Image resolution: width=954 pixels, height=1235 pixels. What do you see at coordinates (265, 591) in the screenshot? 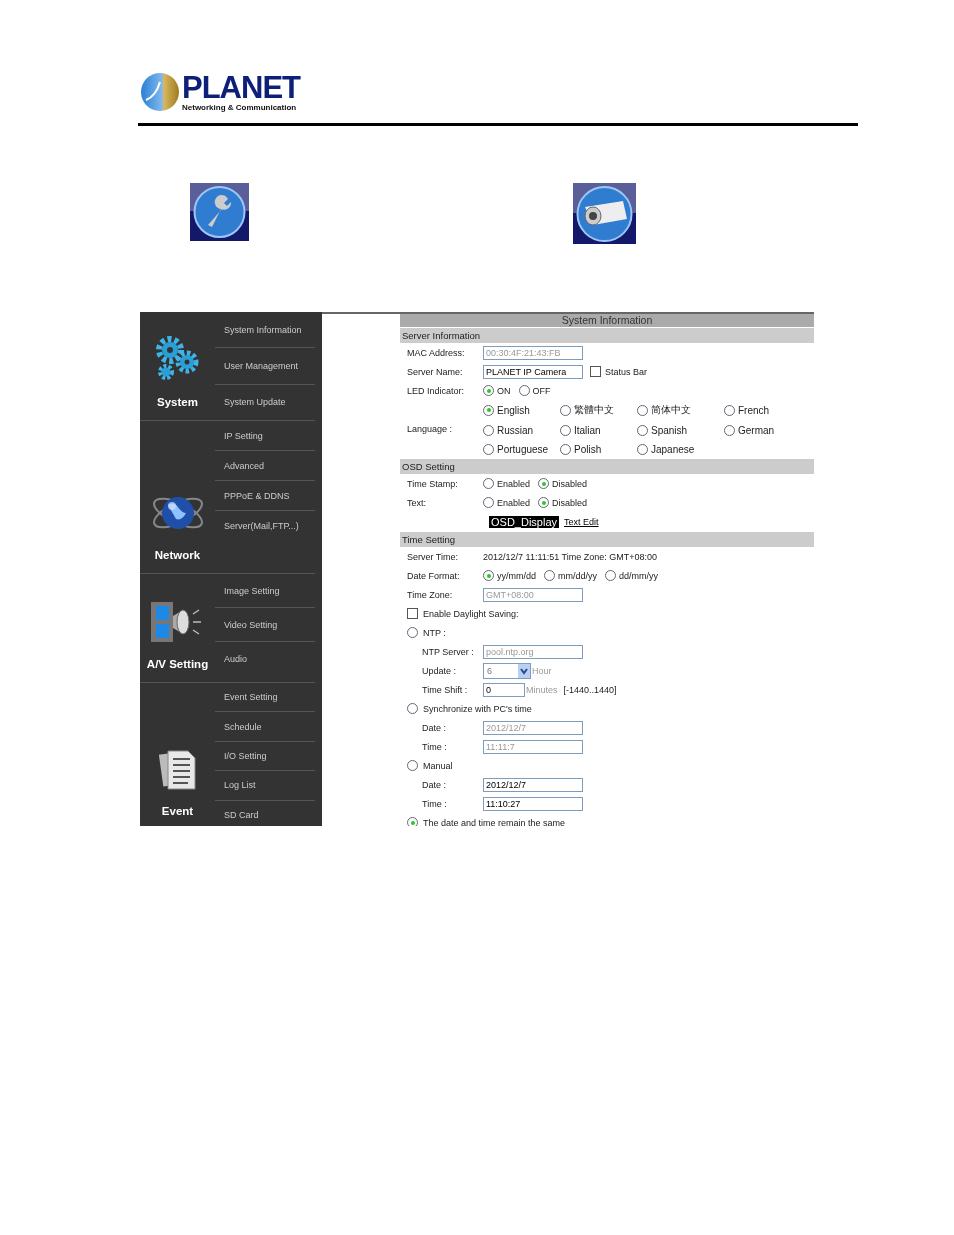
I see `menu-item: Image Setting` at bounding box center [265, 591].